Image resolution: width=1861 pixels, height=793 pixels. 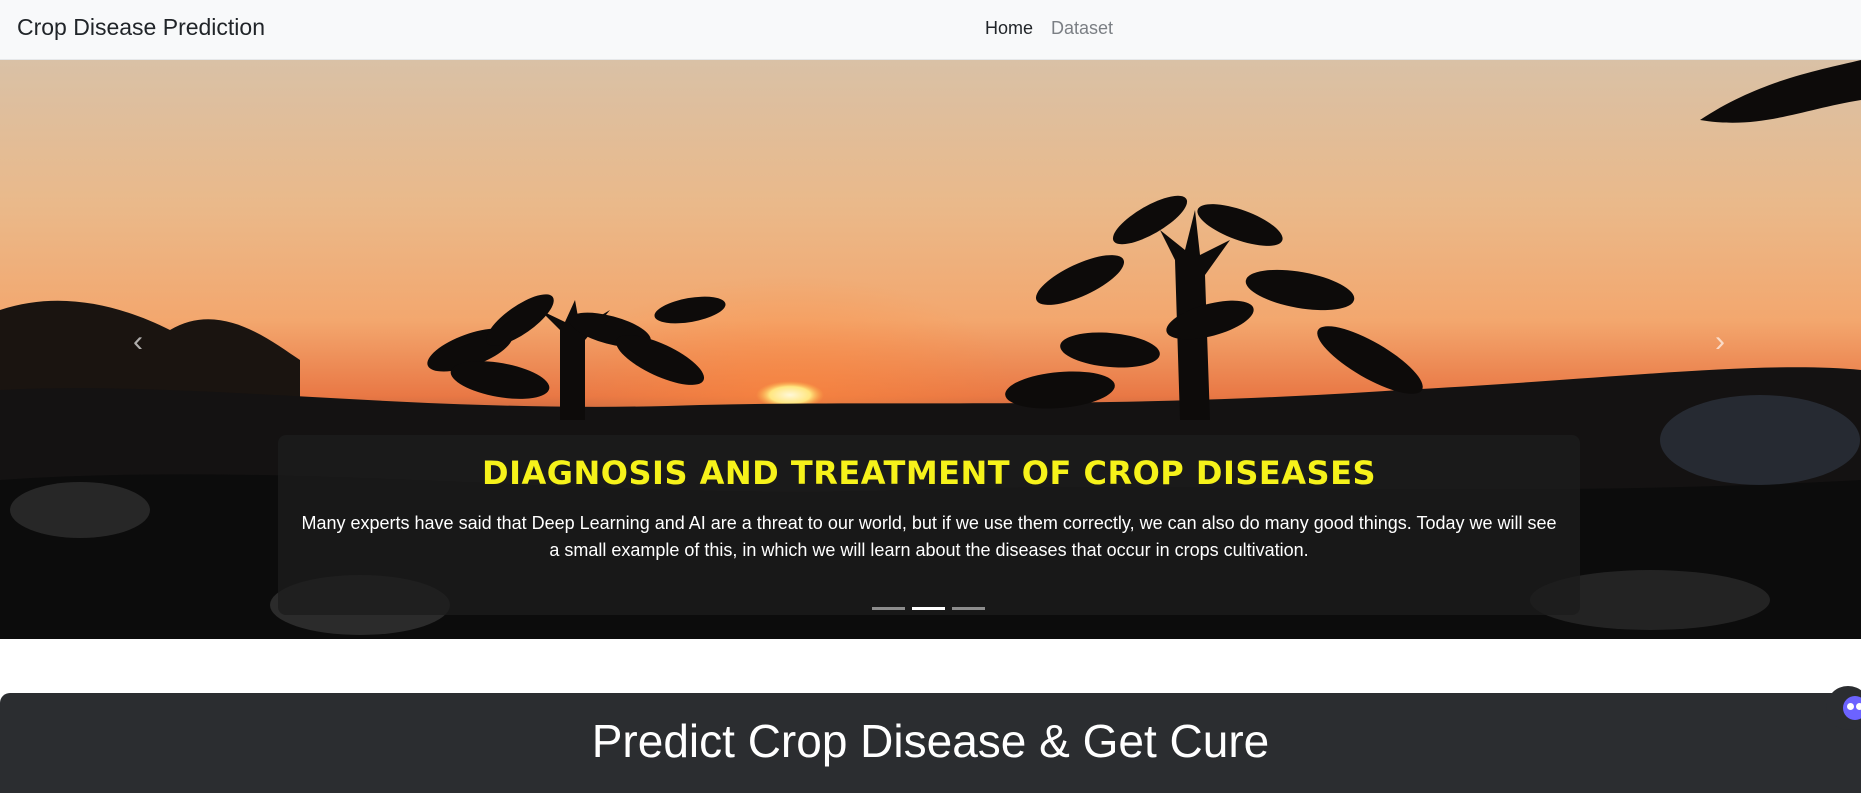 I want to click on chevron-right-icon: ›, so click(x=1720, y=341).